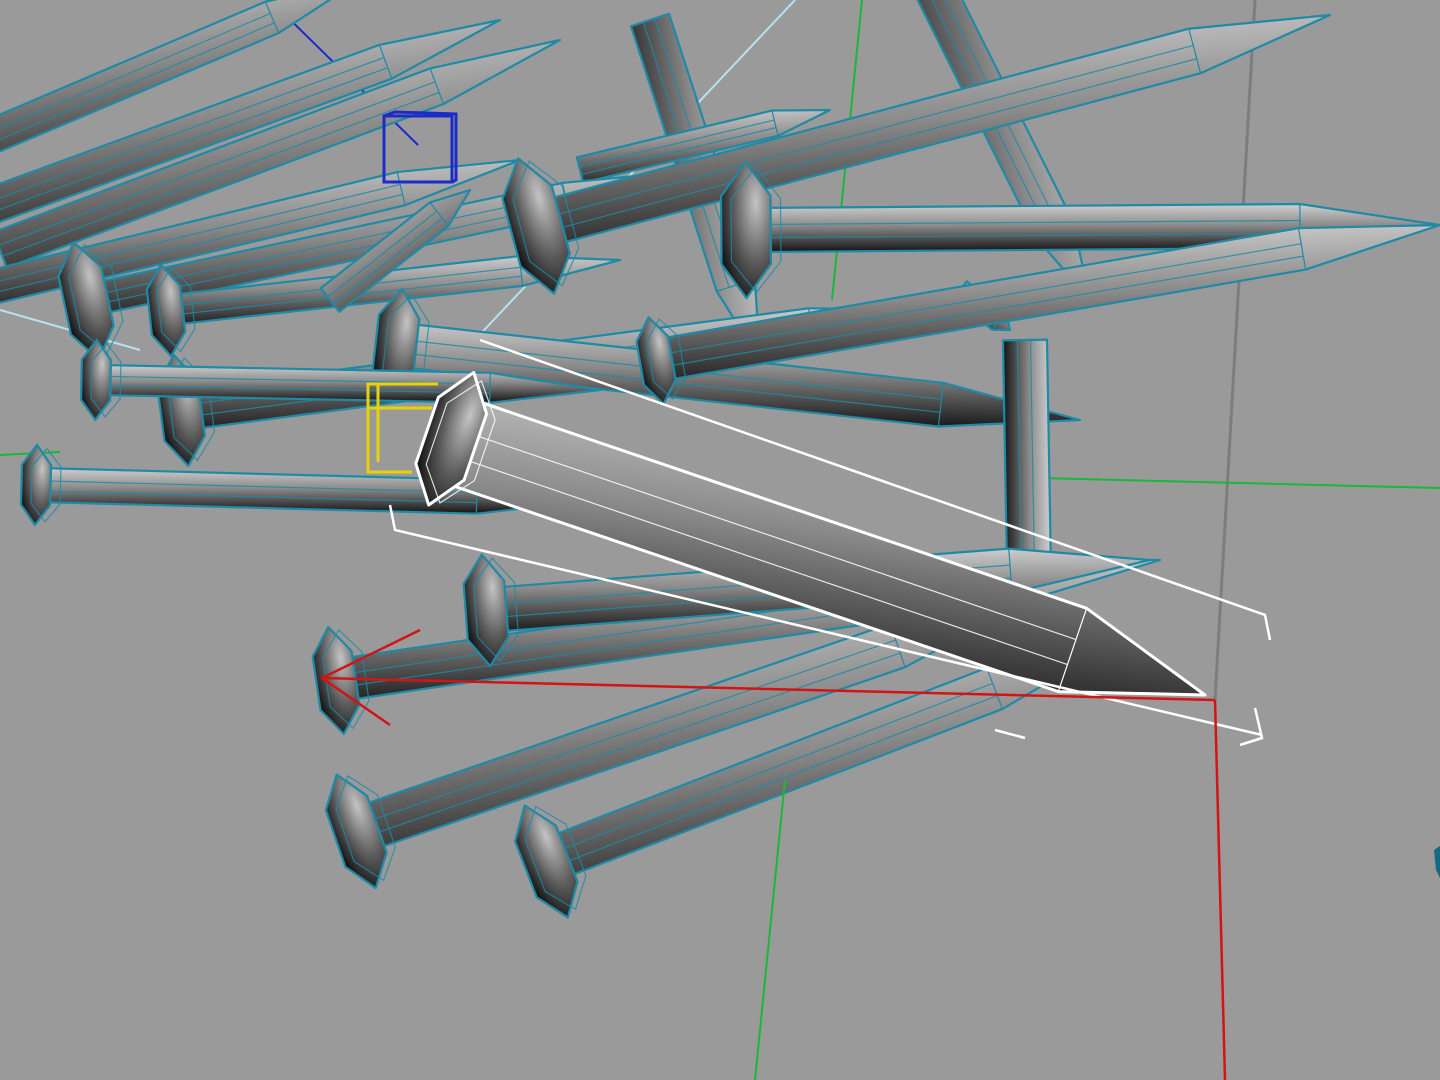 The height and width of the screenshot is (1080, 1440). Describe the element at coordinates (770, 929) in the screenshot. I see `manipulator-y-axis-icon` at that location.